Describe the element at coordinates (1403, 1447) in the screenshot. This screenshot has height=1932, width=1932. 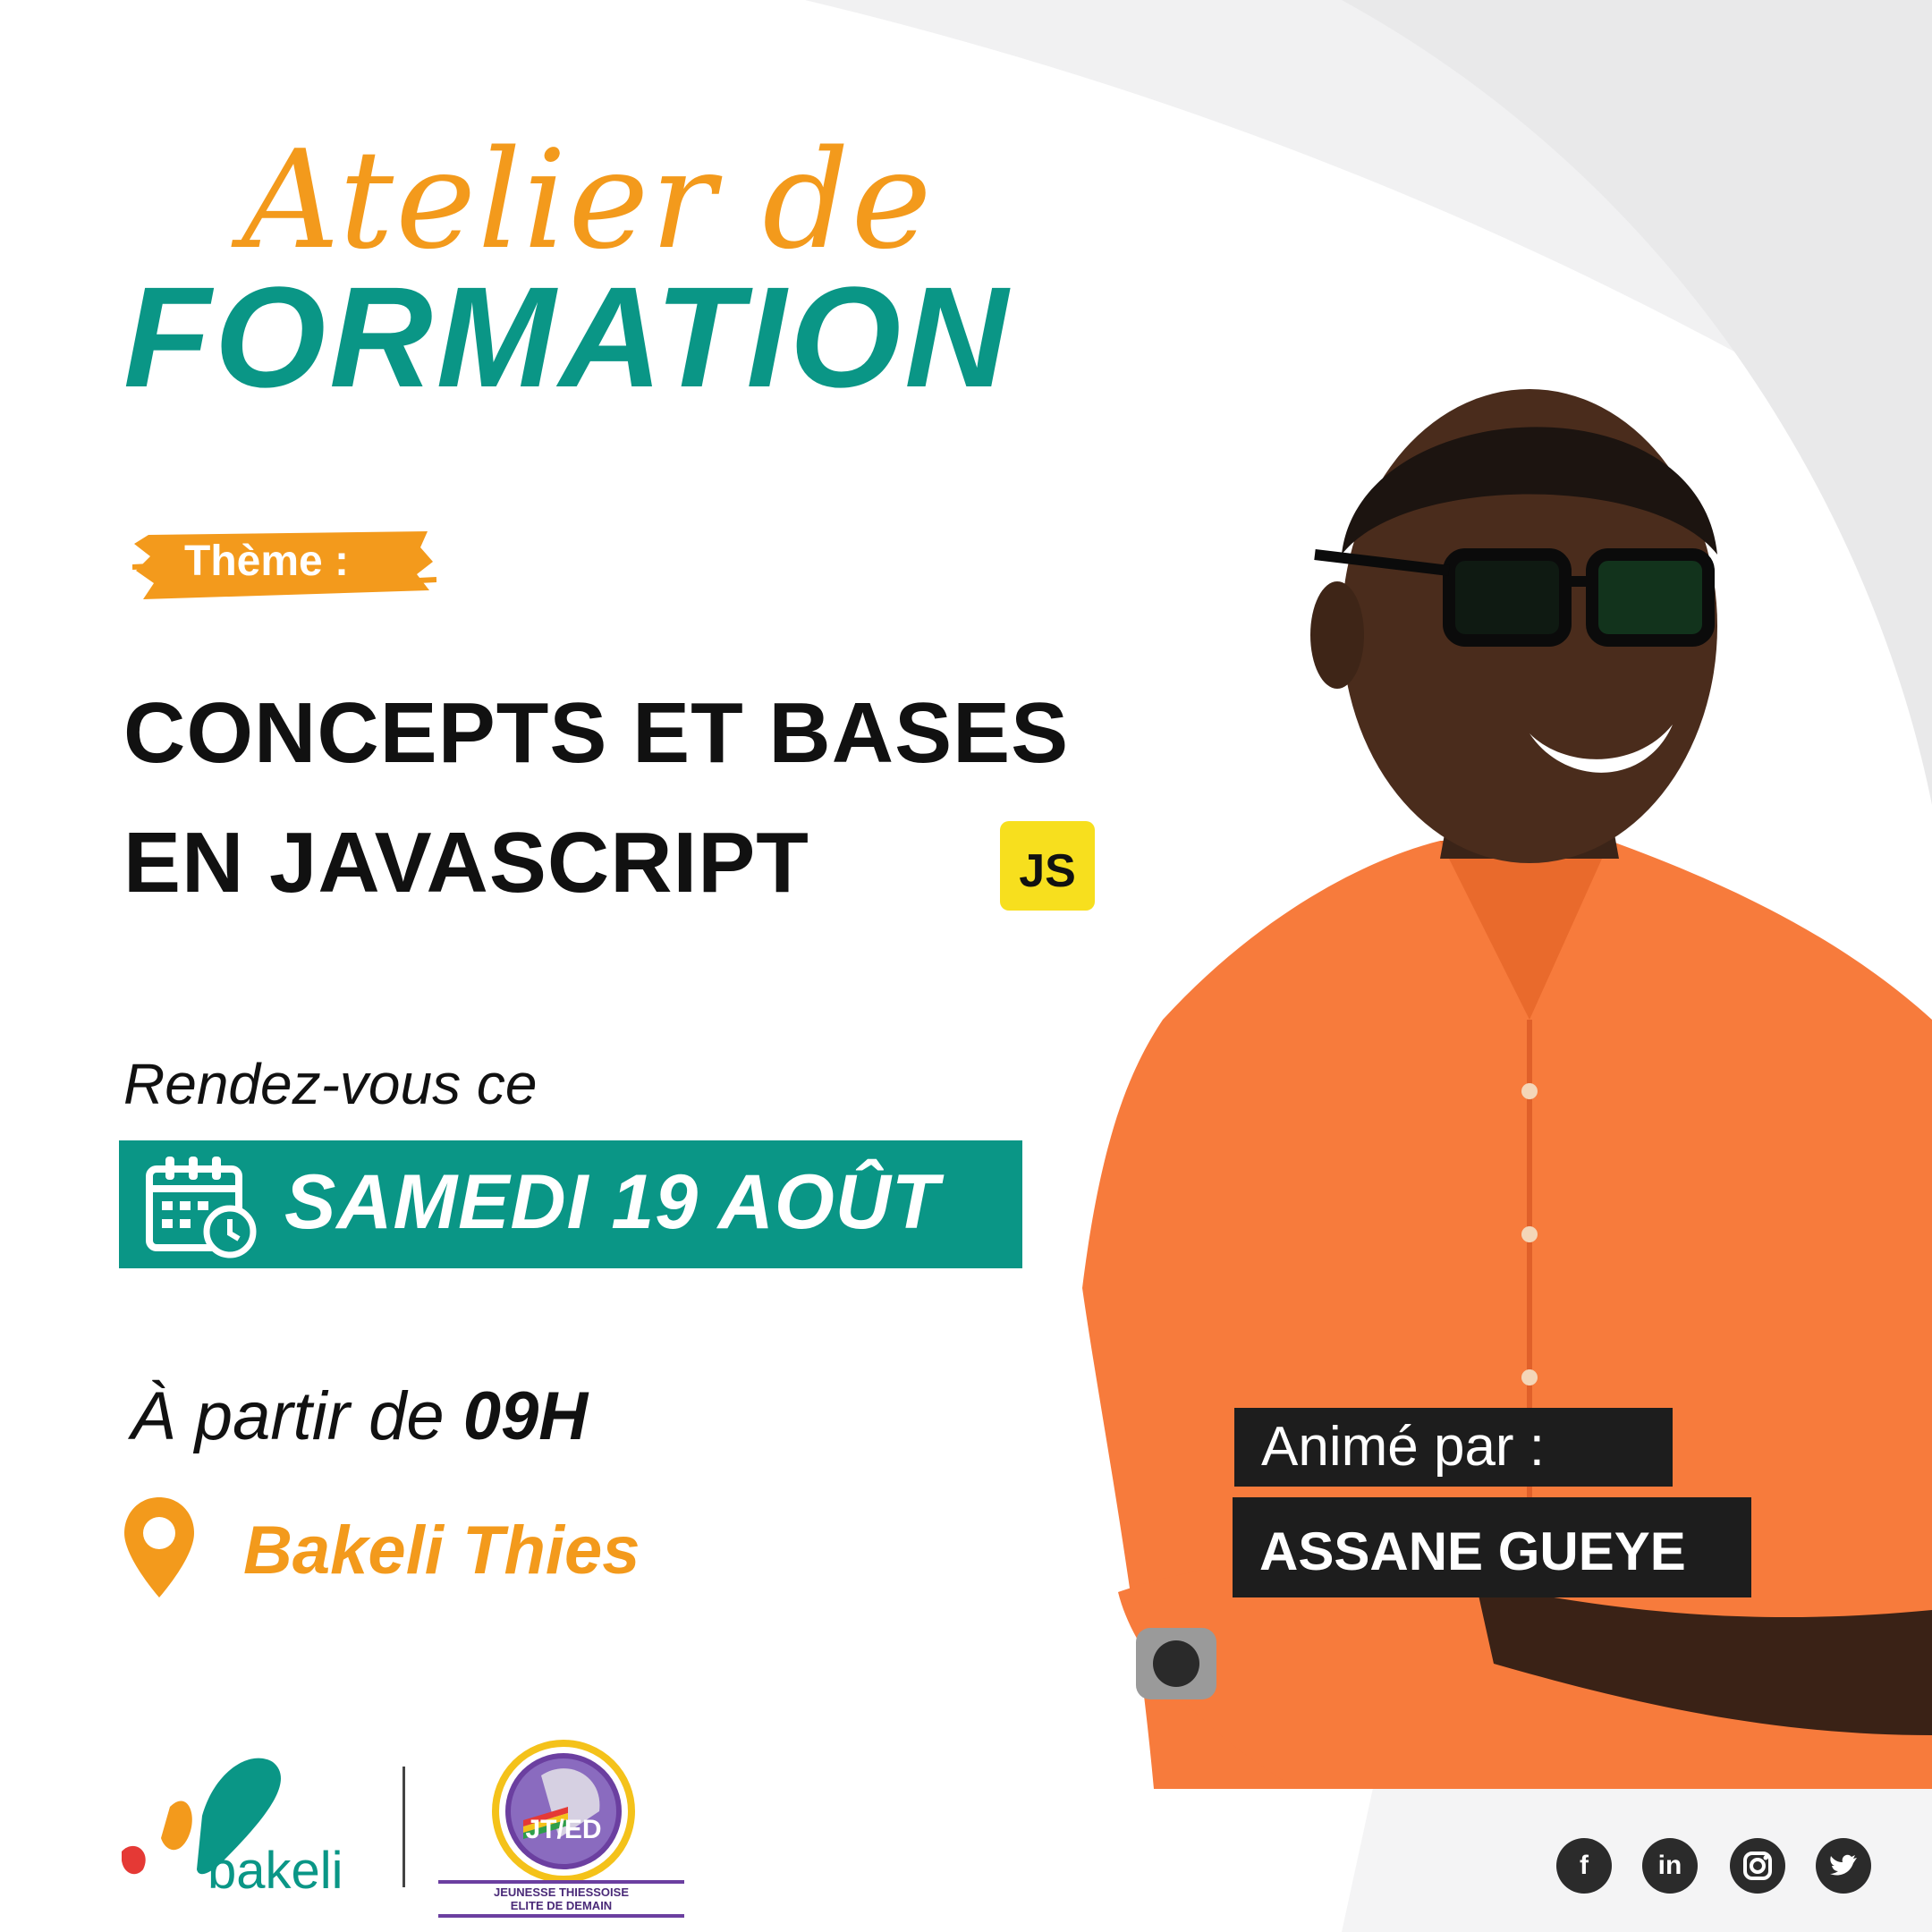
I see `host-label: Animé par :` at that location.